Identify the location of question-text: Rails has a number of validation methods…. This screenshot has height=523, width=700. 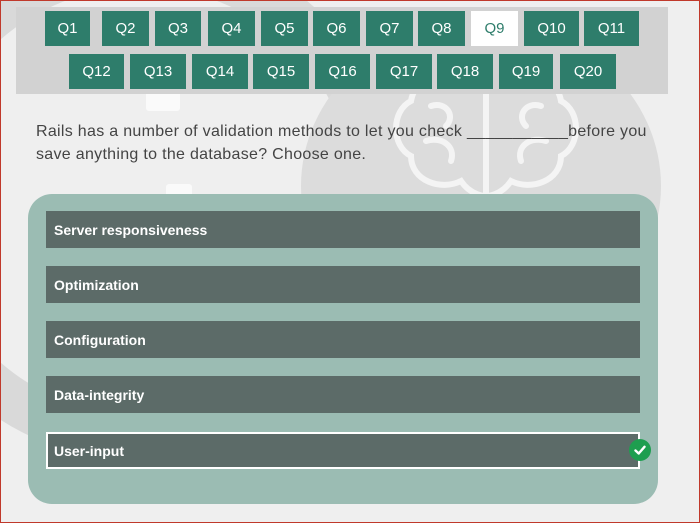
(341, 143).